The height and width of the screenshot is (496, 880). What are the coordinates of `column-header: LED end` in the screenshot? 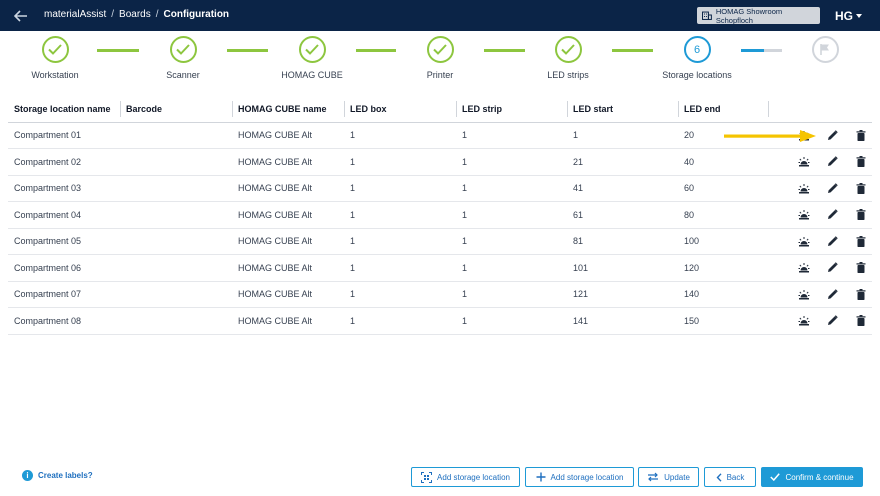 It's located at (723, 109).